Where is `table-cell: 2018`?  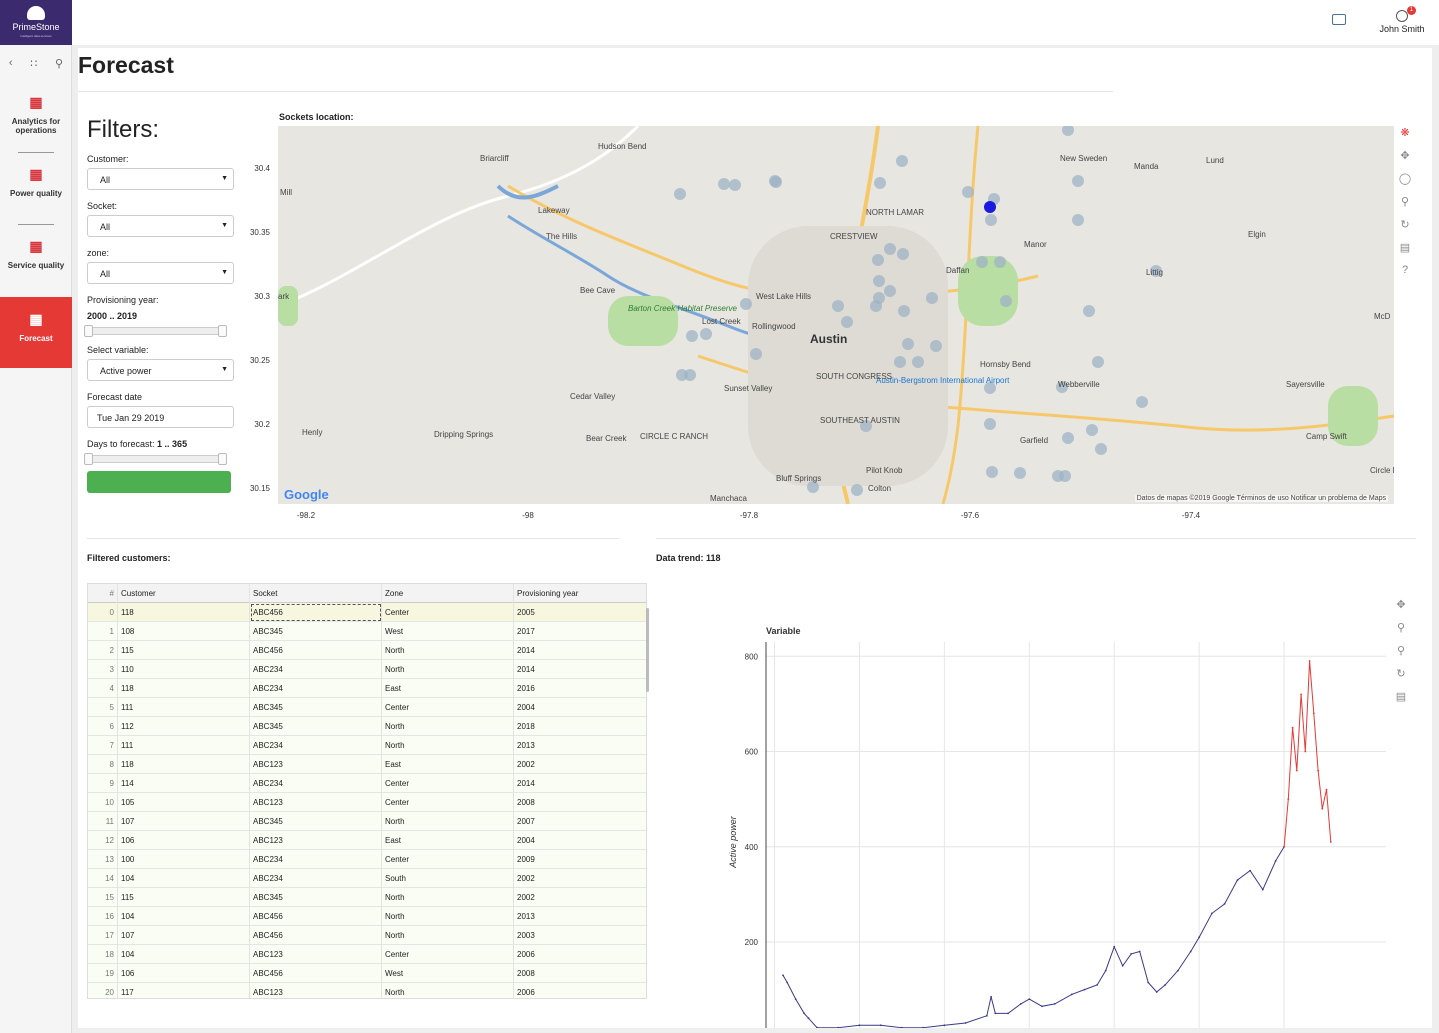 table-cell: 2018 is located at coordinates (580, 726).